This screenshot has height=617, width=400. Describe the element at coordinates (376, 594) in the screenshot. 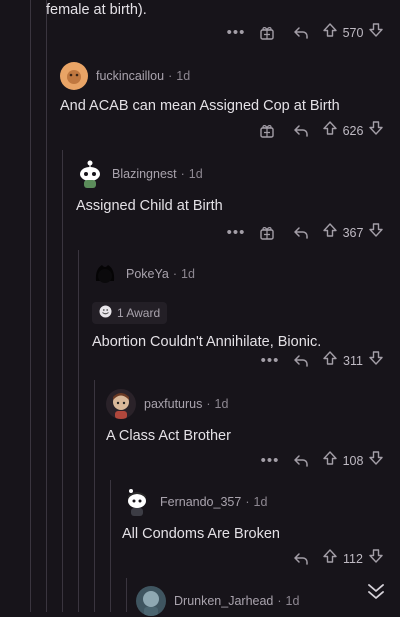

I see `chevron-double-down-icon` at that location.